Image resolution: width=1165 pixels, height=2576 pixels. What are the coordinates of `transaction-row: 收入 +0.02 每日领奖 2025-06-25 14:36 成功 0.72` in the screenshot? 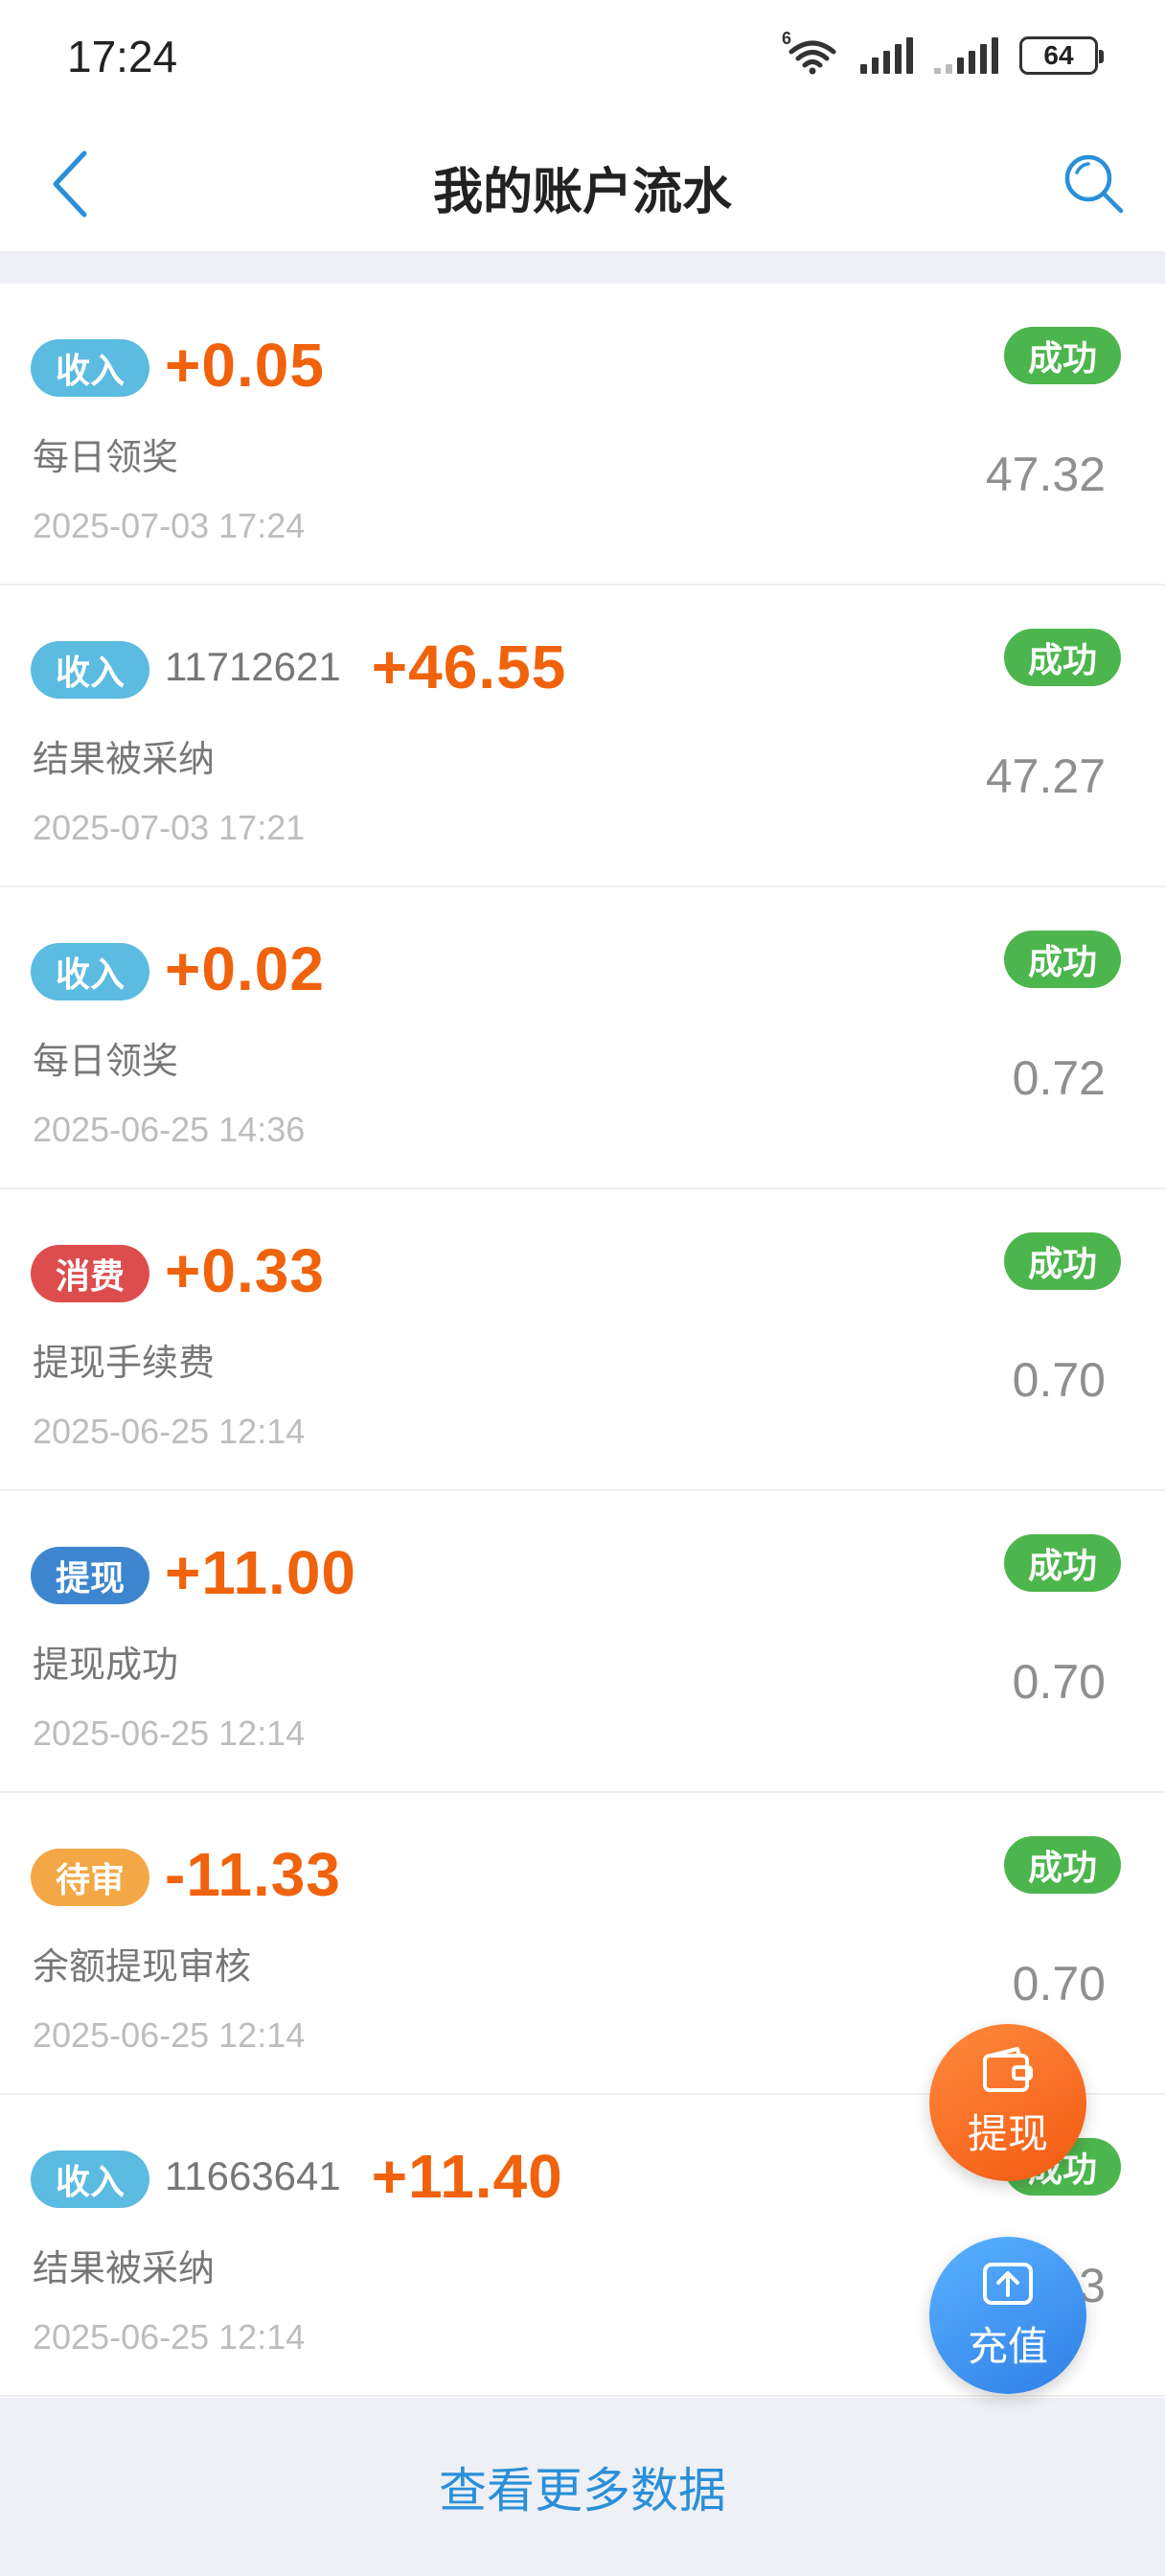 It's located at (582, 1038).